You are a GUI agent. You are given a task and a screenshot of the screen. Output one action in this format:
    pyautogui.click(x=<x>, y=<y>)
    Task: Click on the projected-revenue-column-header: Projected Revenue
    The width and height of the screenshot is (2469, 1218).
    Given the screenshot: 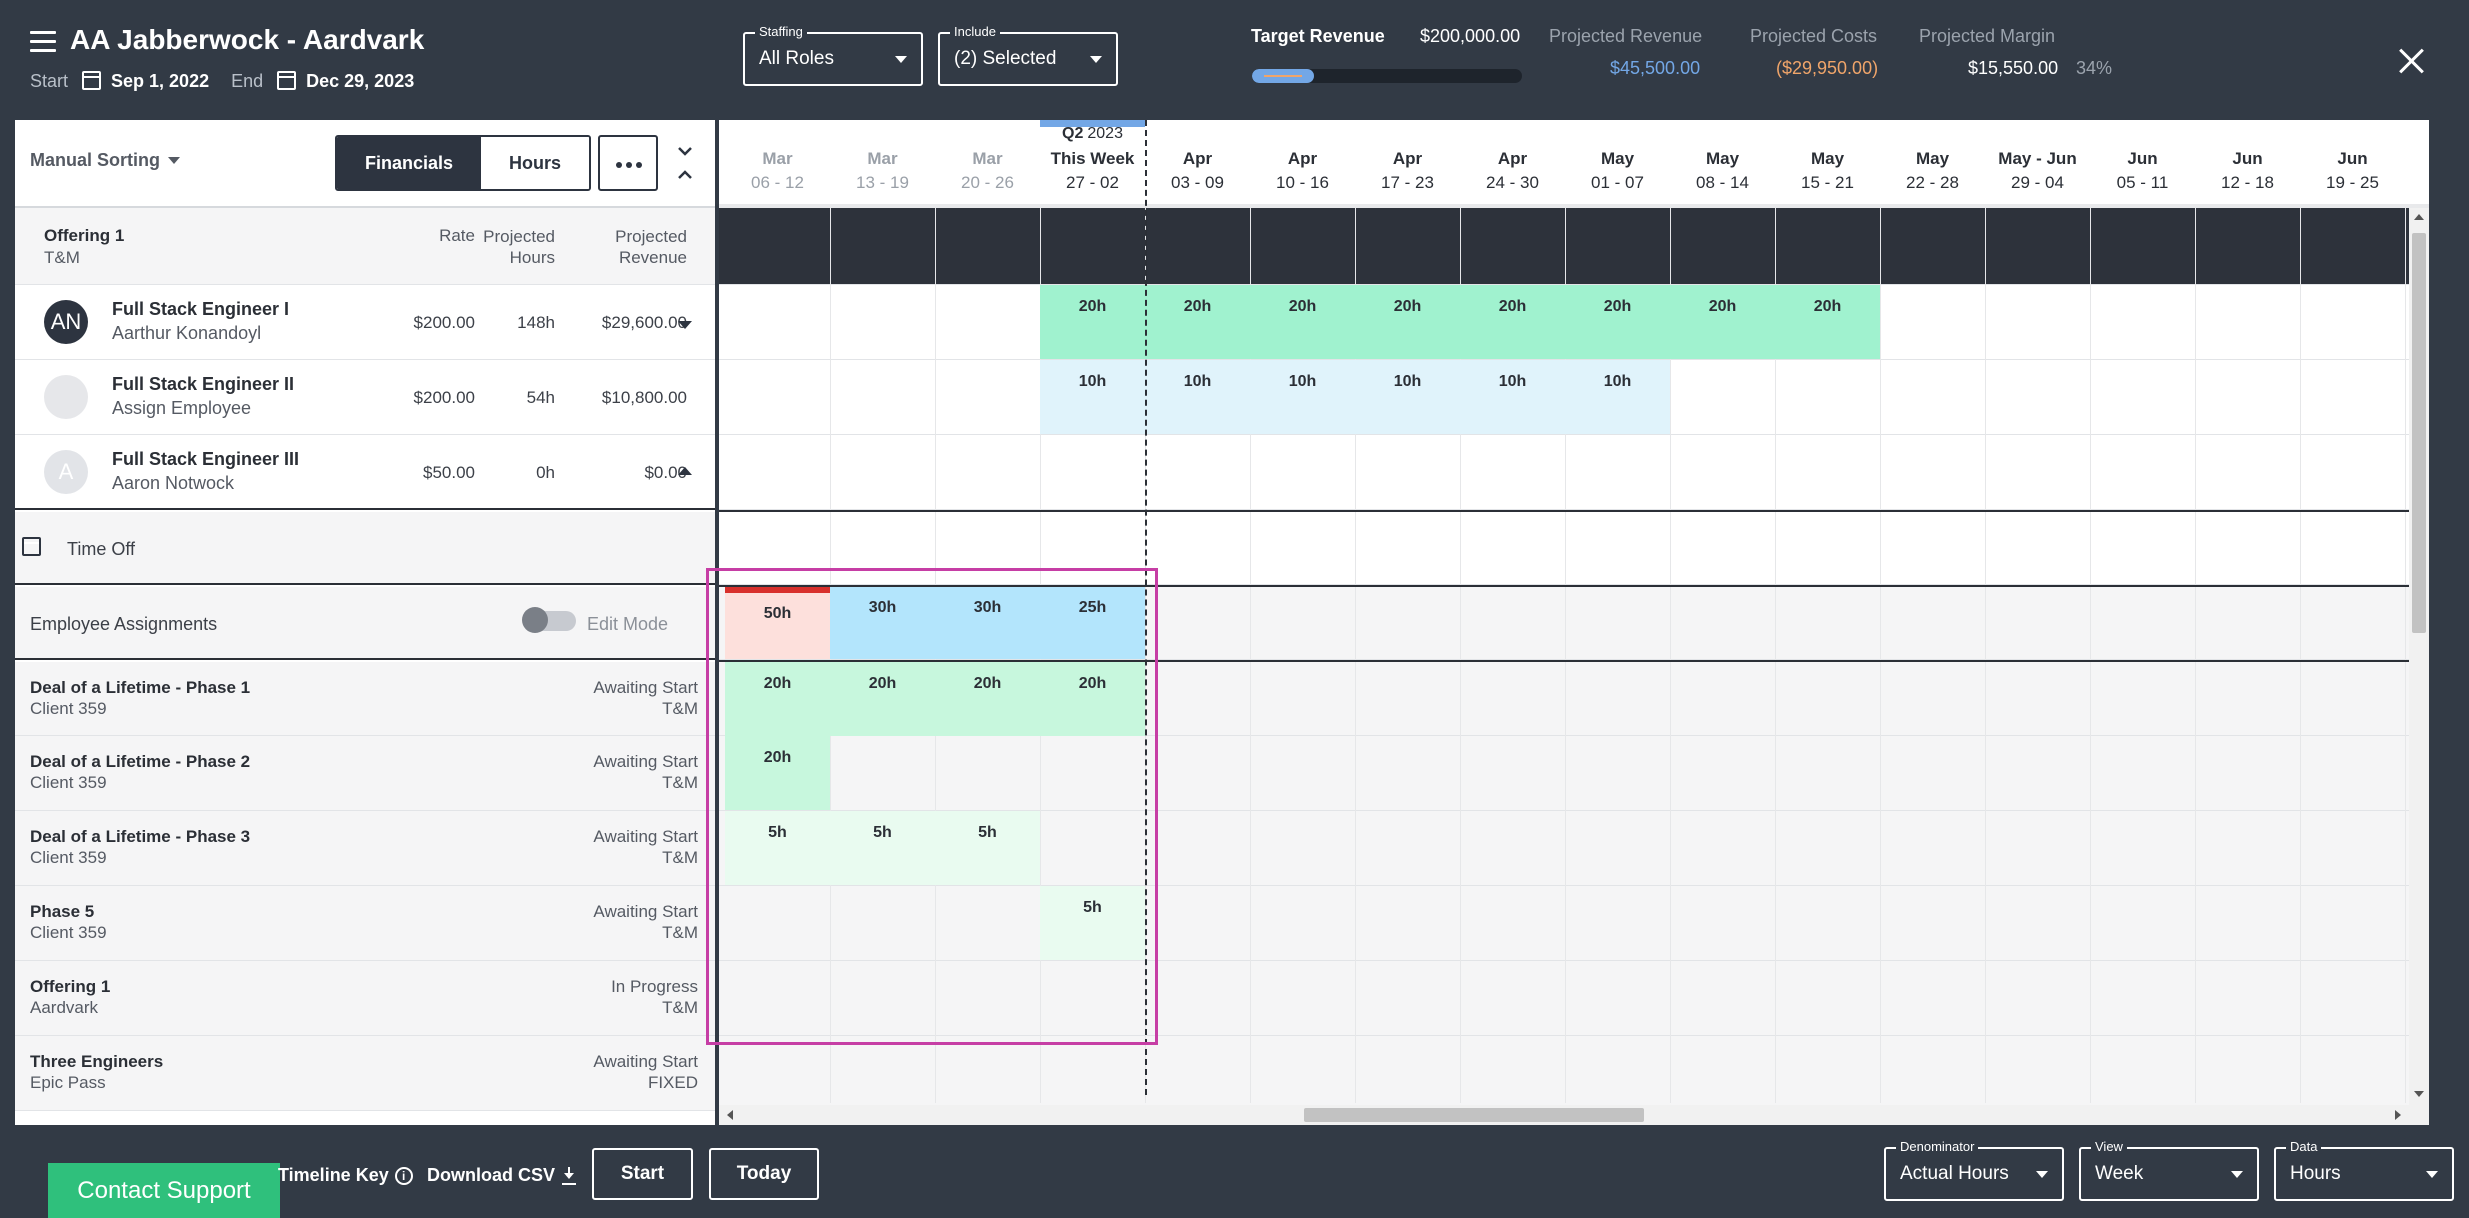 What is the action you would take?
    pyautogui.click(x=651, y=247)
    